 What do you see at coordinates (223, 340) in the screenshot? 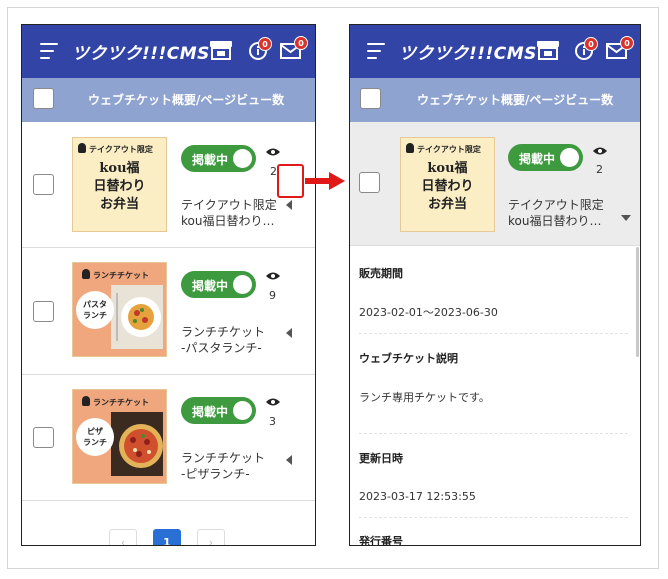
I see `ticket-name: ランチチケット -パスタランチ-` at bounding box center [223, 340].